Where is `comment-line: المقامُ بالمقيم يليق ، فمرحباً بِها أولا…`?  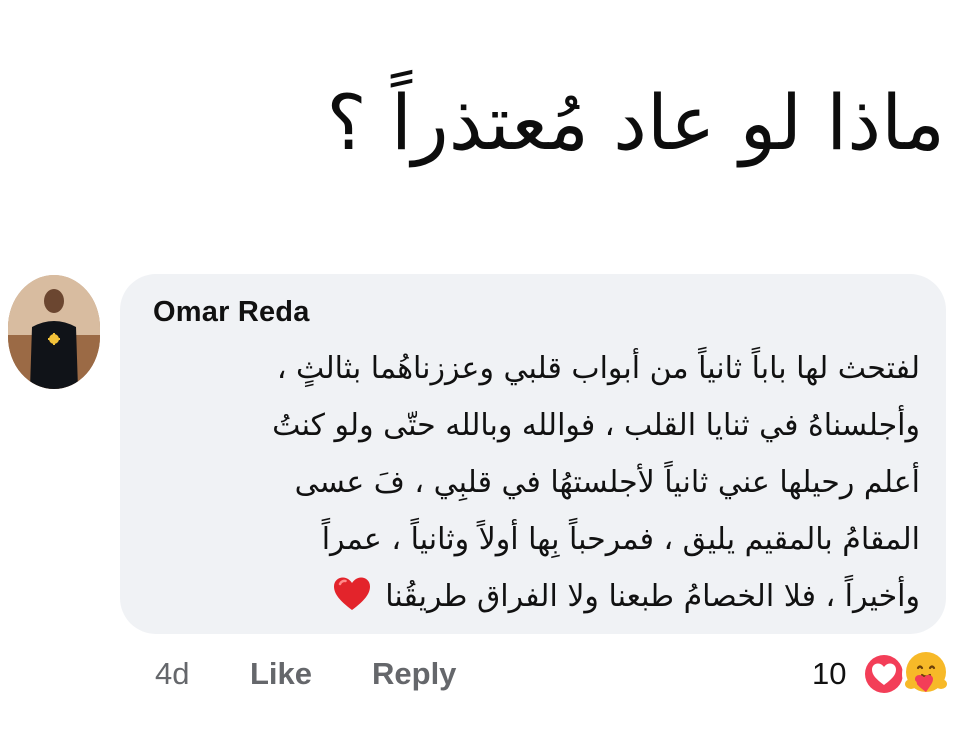
comment-line: المقامُ بالمقيم يليق ، فمرحباً بِها أولا… is located at coordinates (620, 539).